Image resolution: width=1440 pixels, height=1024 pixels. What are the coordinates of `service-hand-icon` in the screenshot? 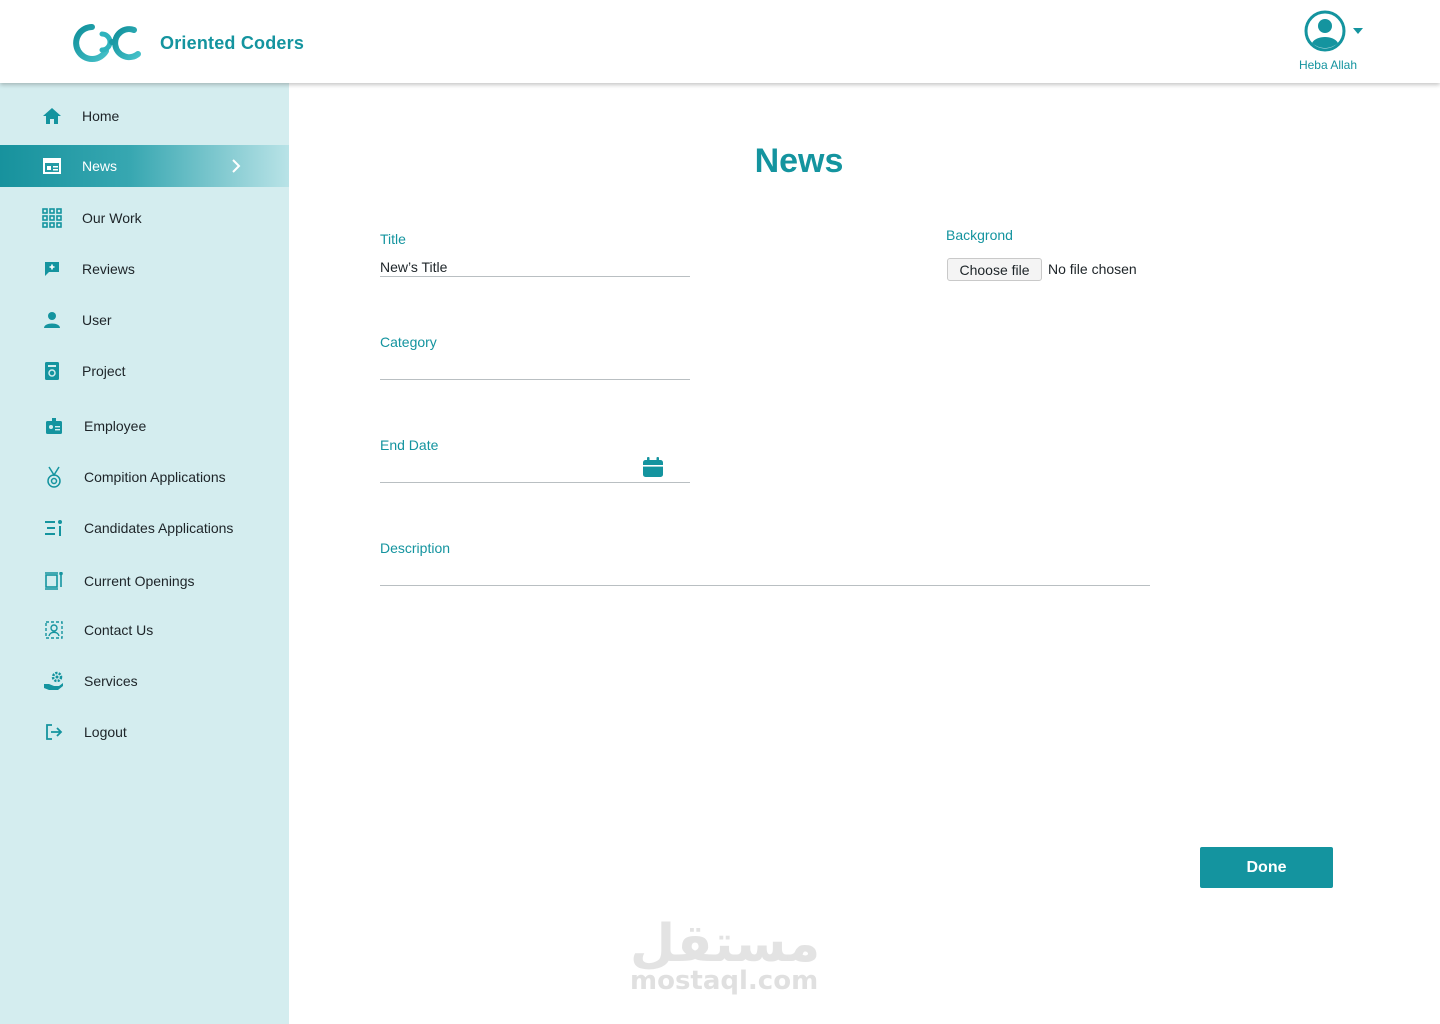 It's located at (54, 681).